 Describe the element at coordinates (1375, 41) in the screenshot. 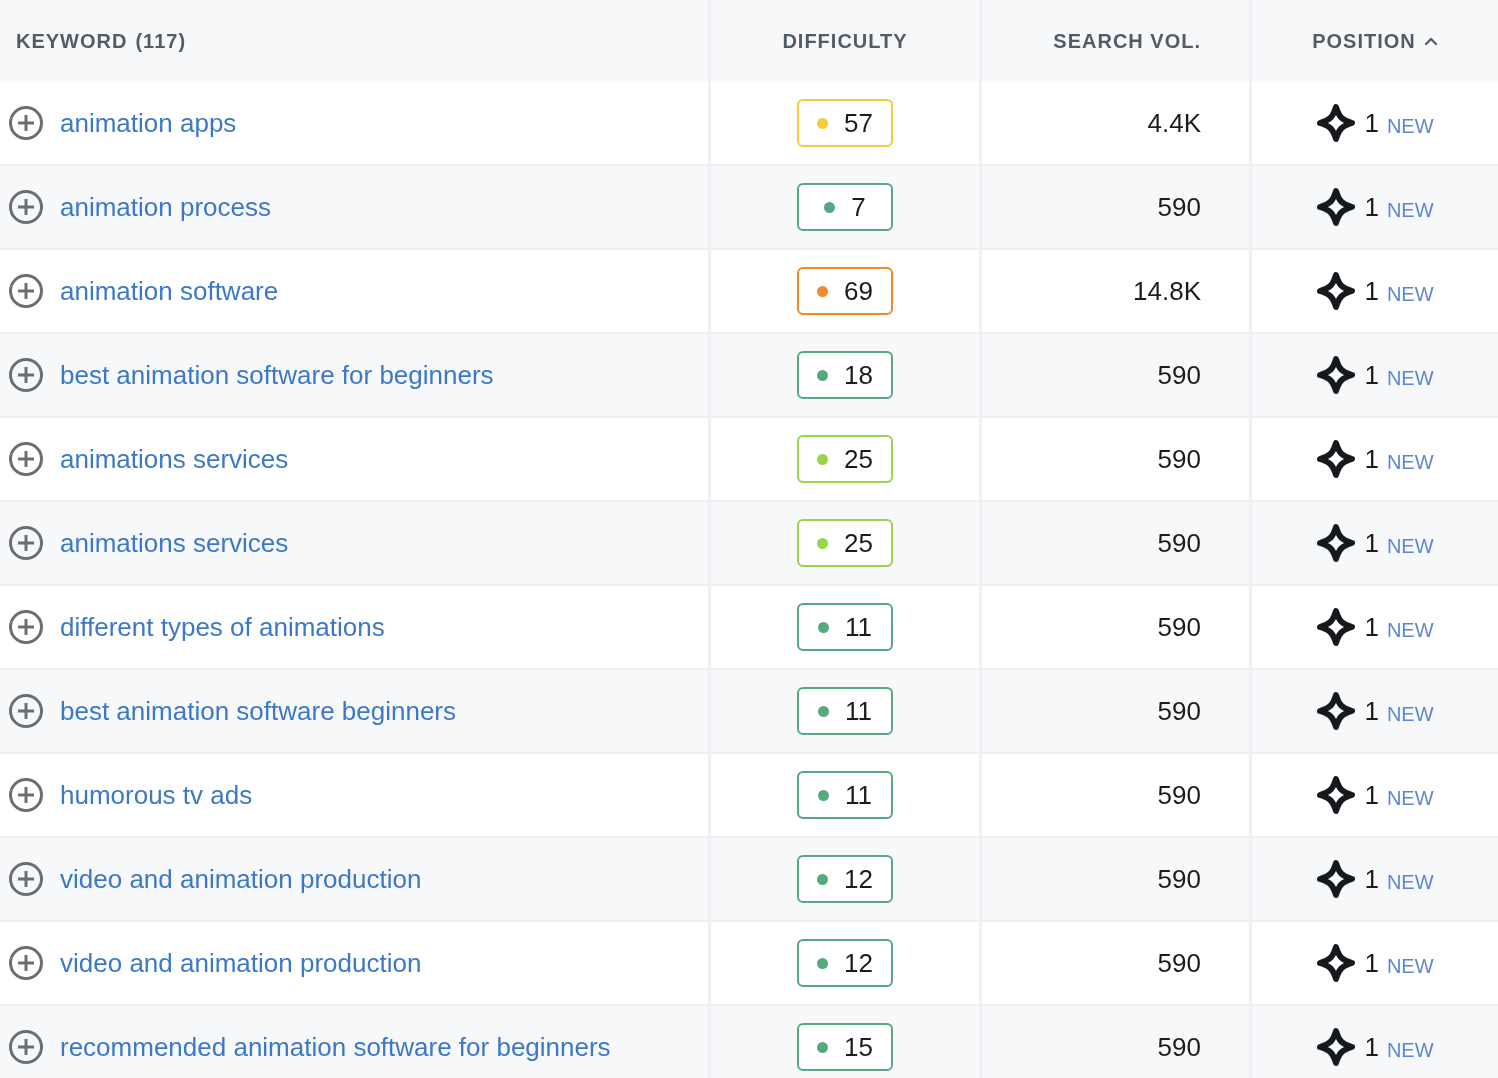

I see `column-header: POSITION` at that location.